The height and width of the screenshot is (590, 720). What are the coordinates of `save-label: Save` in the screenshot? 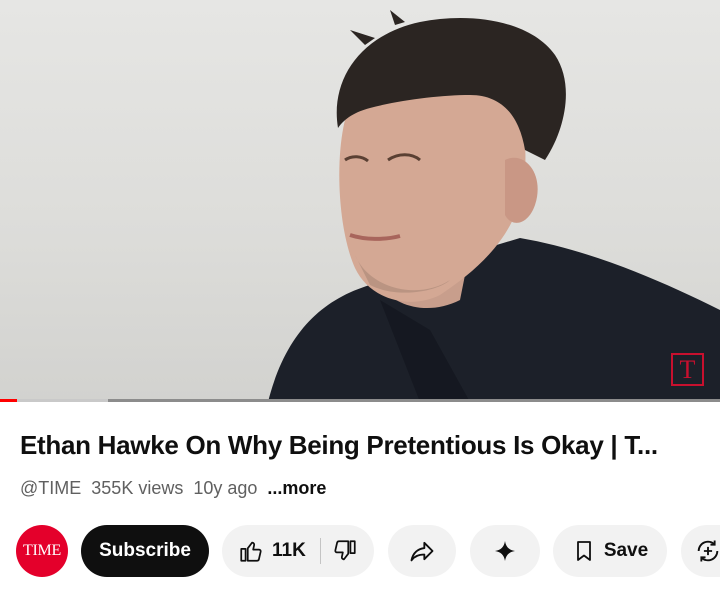 It's located at (626, 550).